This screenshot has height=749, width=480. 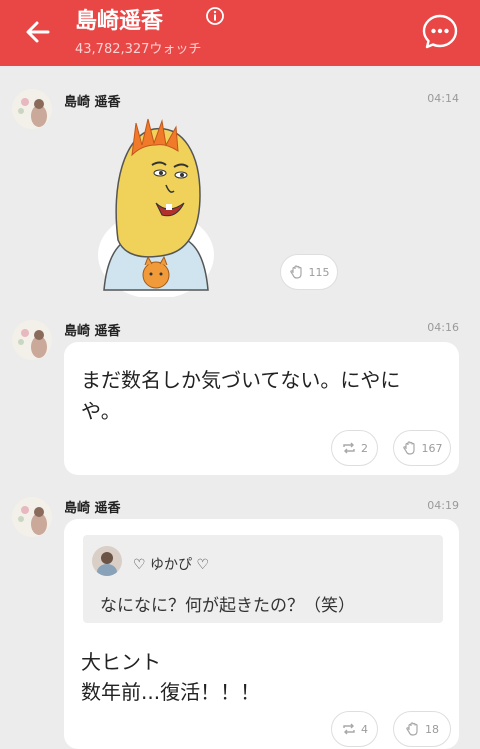 What do you see at coordinates (263, 579) in the screenshot?
I see `quoted-message: ♡ ゆかぴ ♡ なになに？何が起きたの？（笑）` at bounding box center [263, 579].